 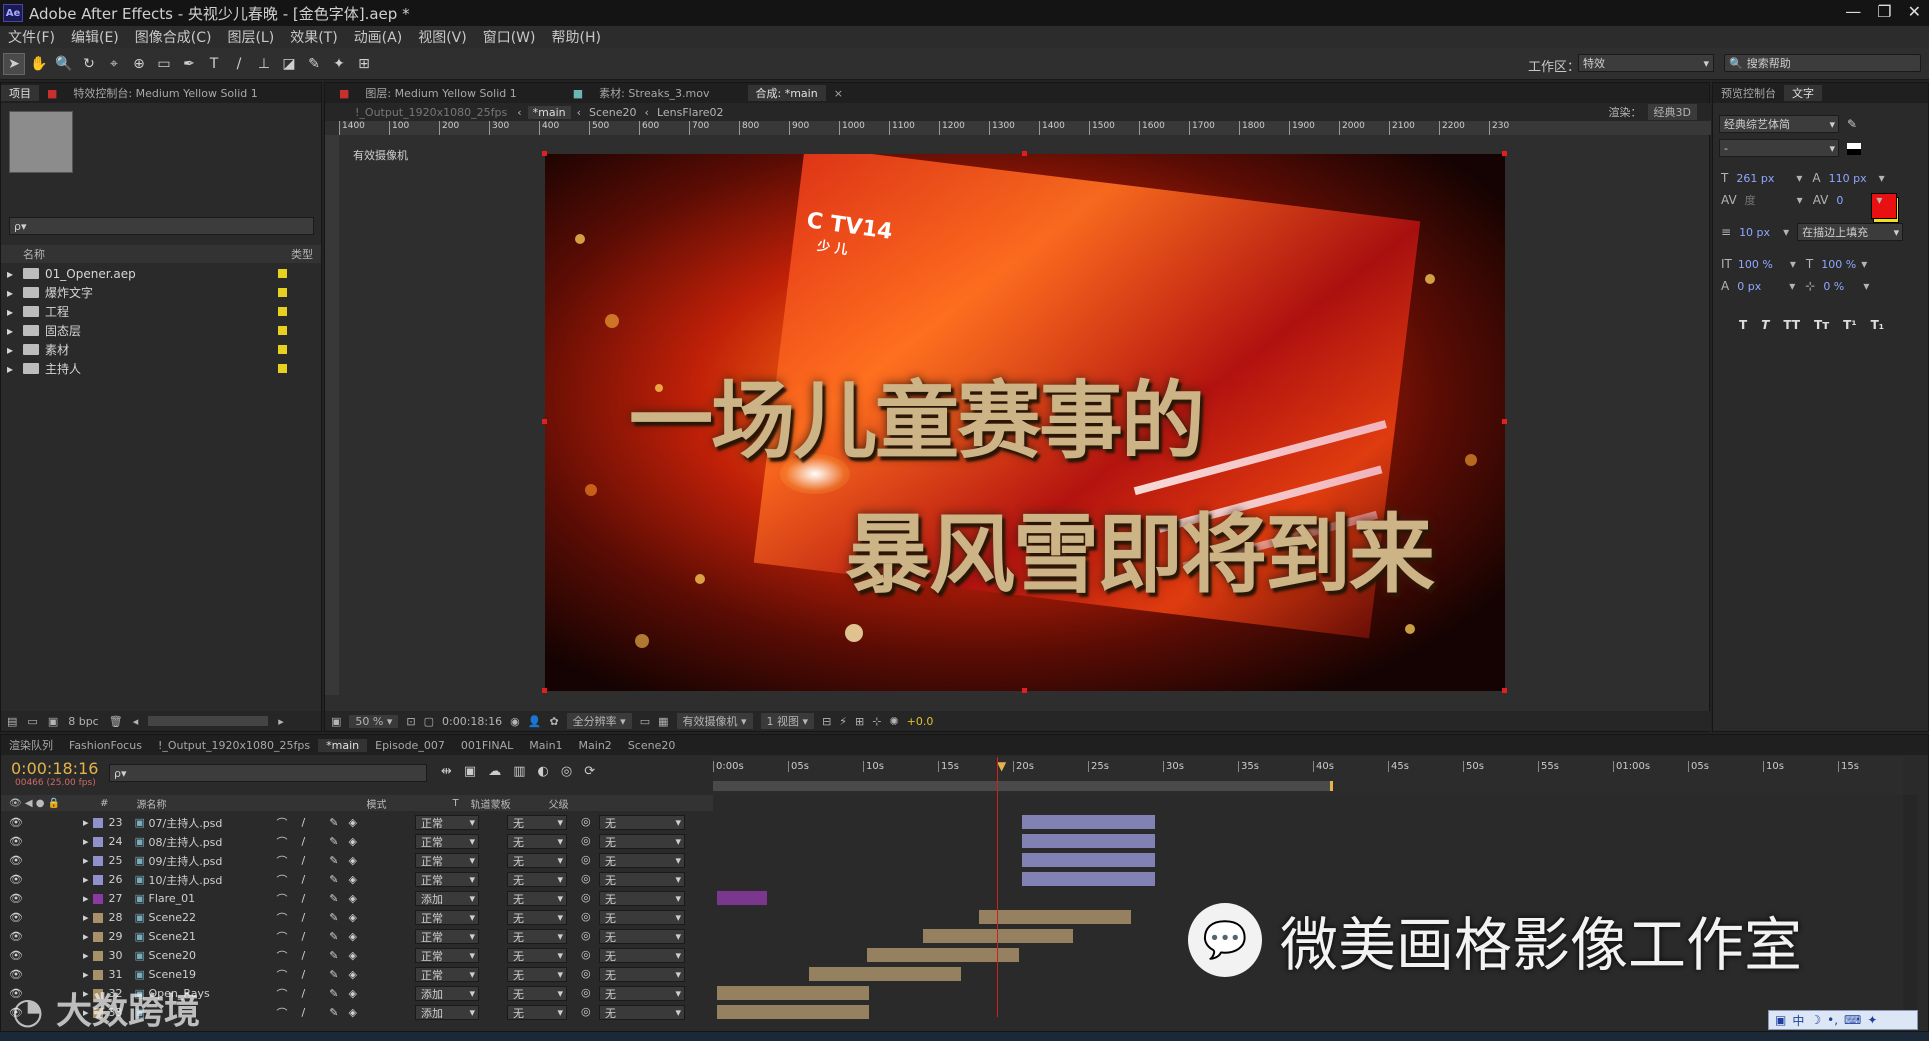 I want to click on tab-footage: 素材: Streaks_3.mov, so click(x=654, y=93).